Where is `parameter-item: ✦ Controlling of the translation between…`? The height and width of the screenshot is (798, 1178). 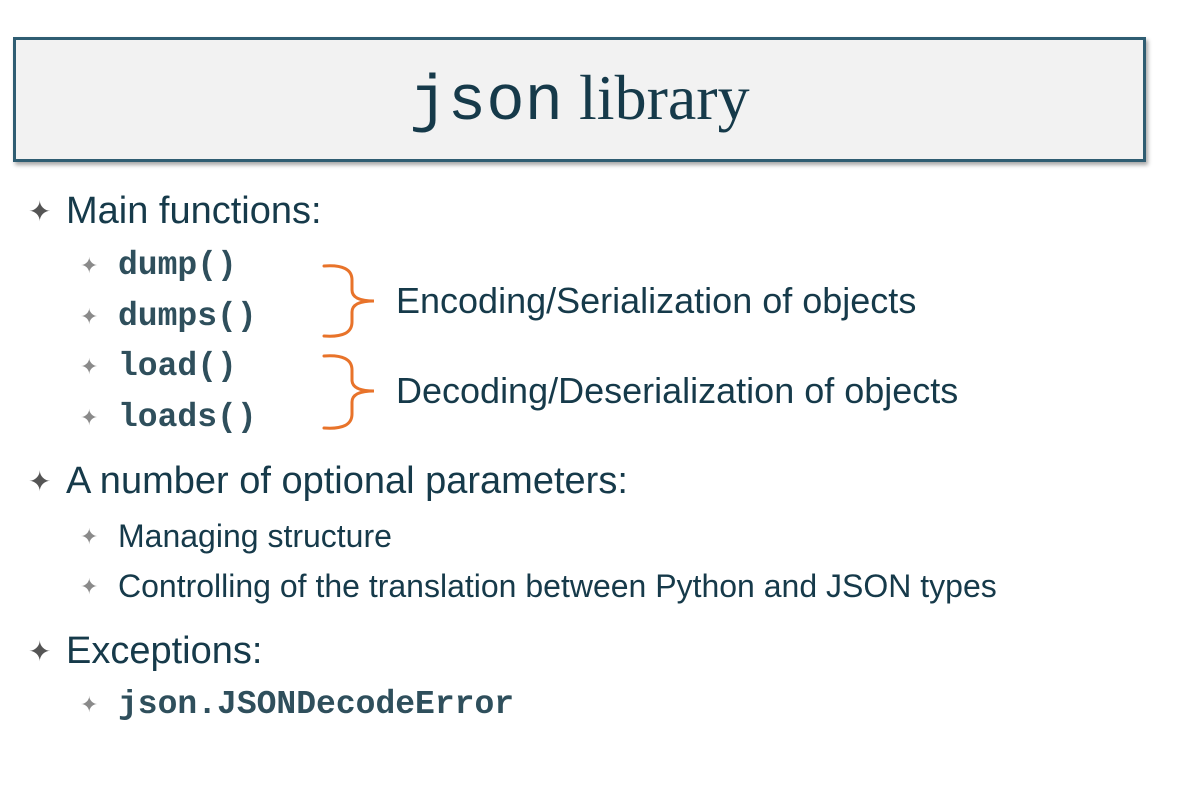 parameter-item: ✦ Controlling of the translation between… is located at coordinates (538, 586).